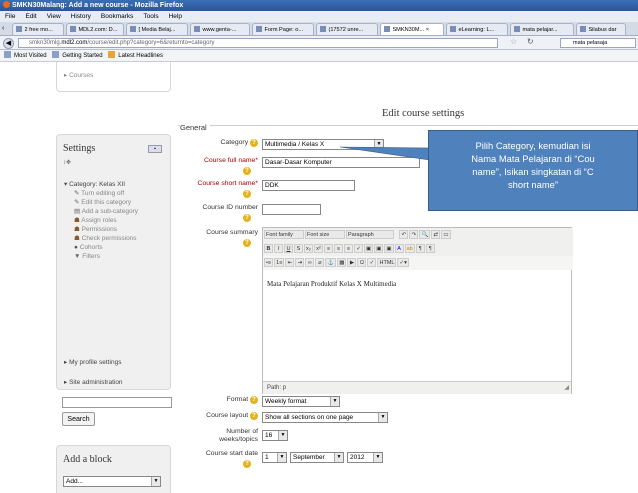  What do you see at coordinates (358, 248) in the screenshot?
I see `clean-icon: ✓` at bounding box center [358, 248].